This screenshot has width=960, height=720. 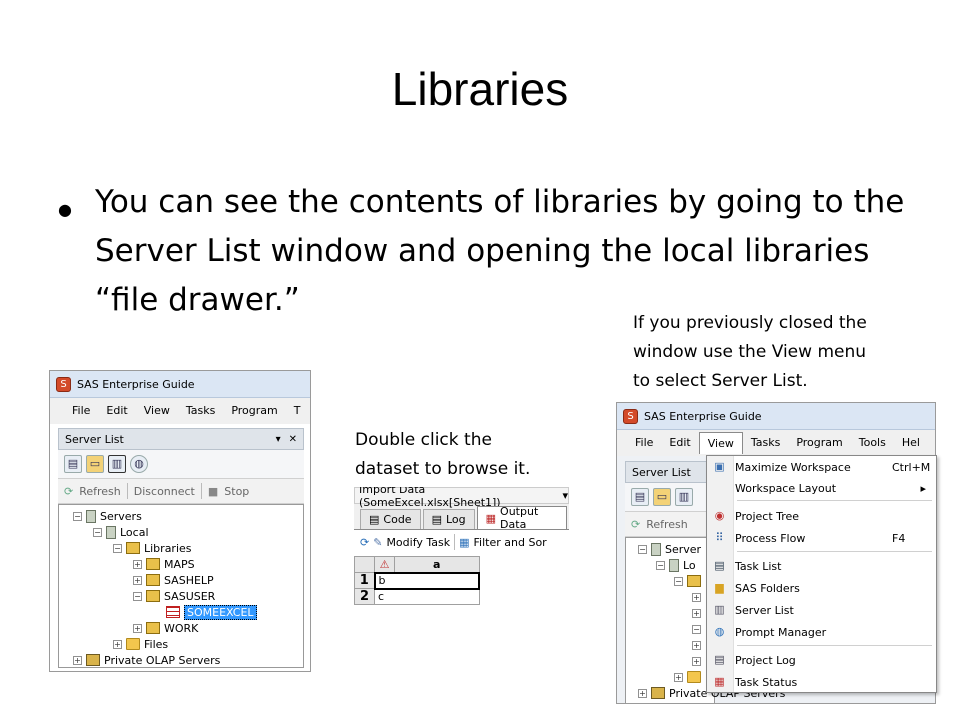 I want to click on tree-row: + WORK, so click(x=181, y=628).